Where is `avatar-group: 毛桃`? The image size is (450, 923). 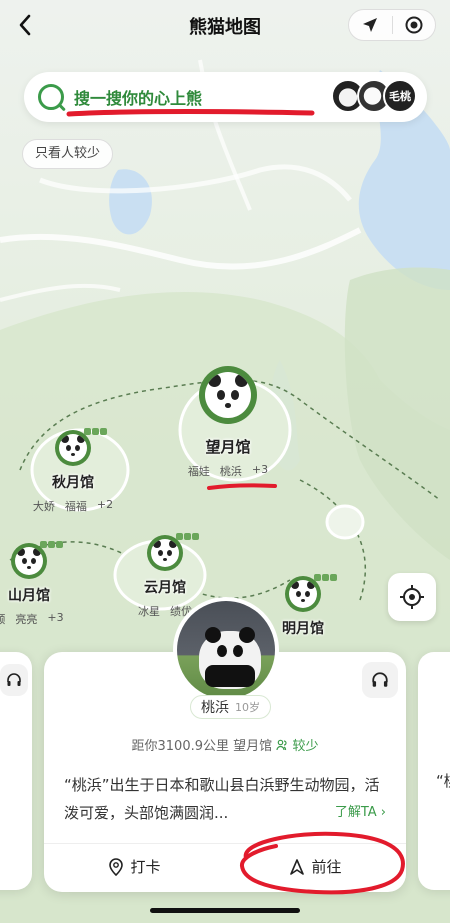 avatar-group: 毛桃 is located at coordinates (374, 97).